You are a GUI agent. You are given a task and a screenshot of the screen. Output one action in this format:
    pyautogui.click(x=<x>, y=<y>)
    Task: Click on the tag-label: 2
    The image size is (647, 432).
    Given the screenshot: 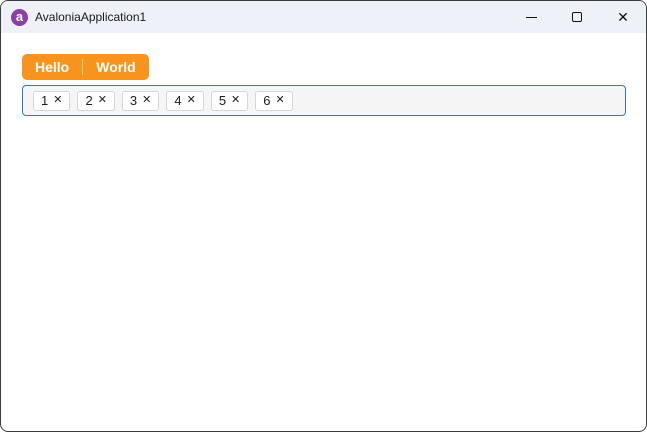 What is the action you would take?
    pyautogui.click(x=89, y=100)
    